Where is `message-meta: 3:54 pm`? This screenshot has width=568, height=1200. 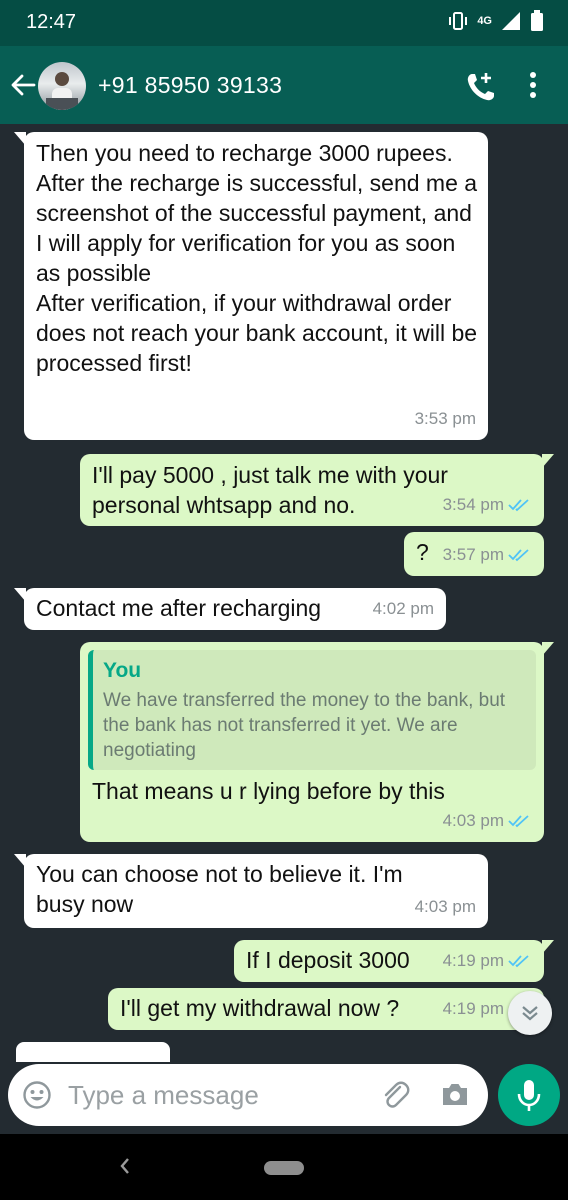
message-meta: 3:54 pm is located at coordinates (487, 505).